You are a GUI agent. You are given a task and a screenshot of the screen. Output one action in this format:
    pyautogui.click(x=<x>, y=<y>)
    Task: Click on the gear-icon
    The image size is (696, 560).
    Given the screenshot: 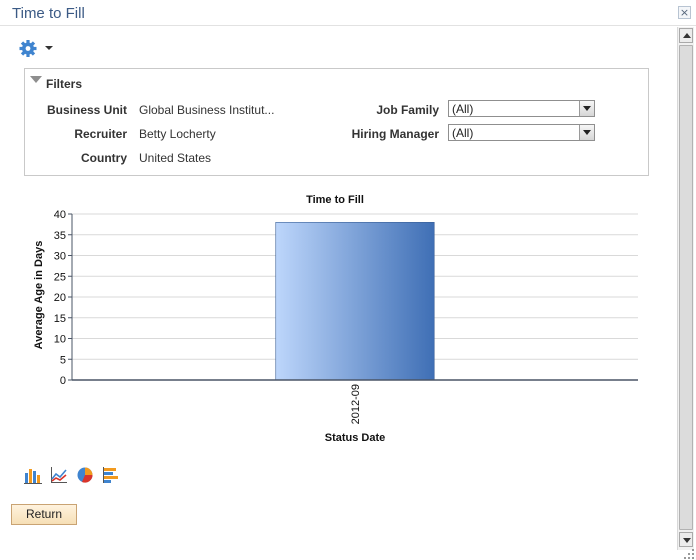 What is the action you would take?
    pyautogui.click(x=28, y=48)
    